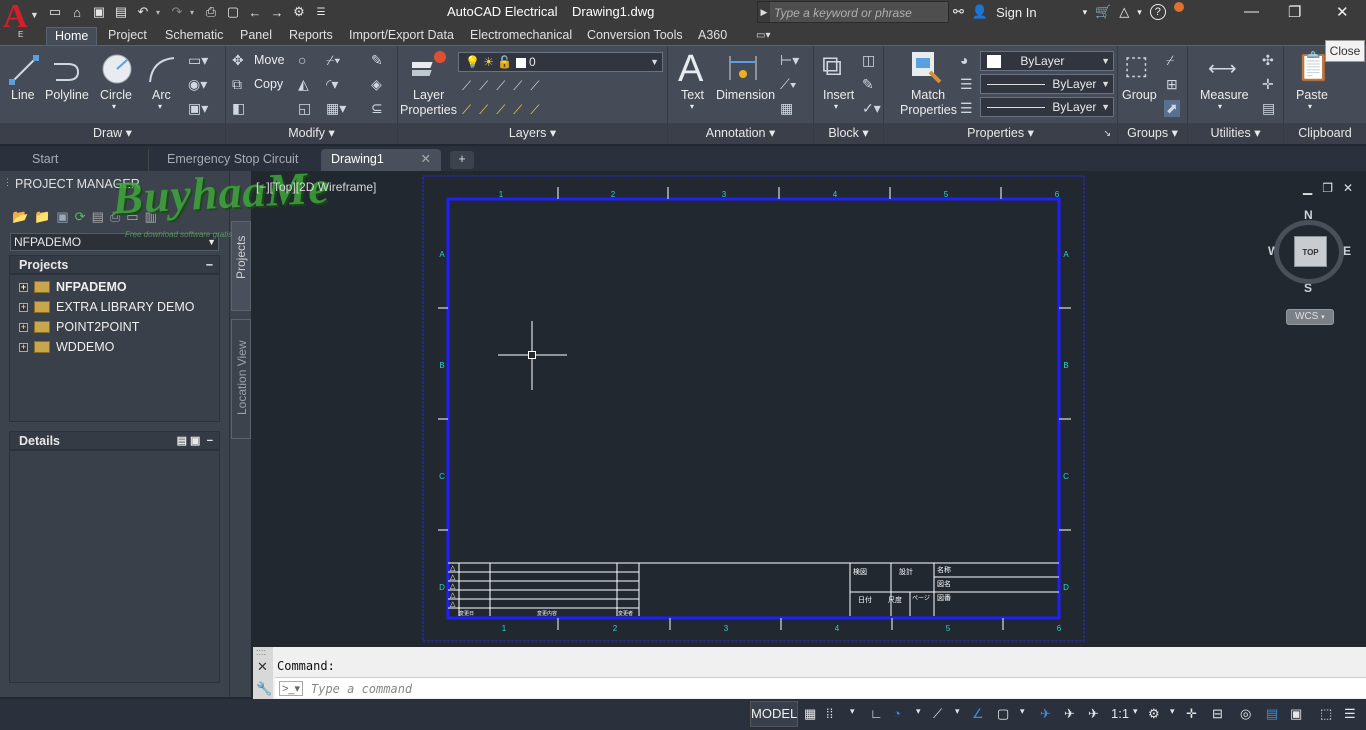 The image size is (1366, 730). What do you see at coordinates (195, 441) in the screenshot?
I see `details-view-icons: ▤ ▣ −` at bounding box center [195, 441].